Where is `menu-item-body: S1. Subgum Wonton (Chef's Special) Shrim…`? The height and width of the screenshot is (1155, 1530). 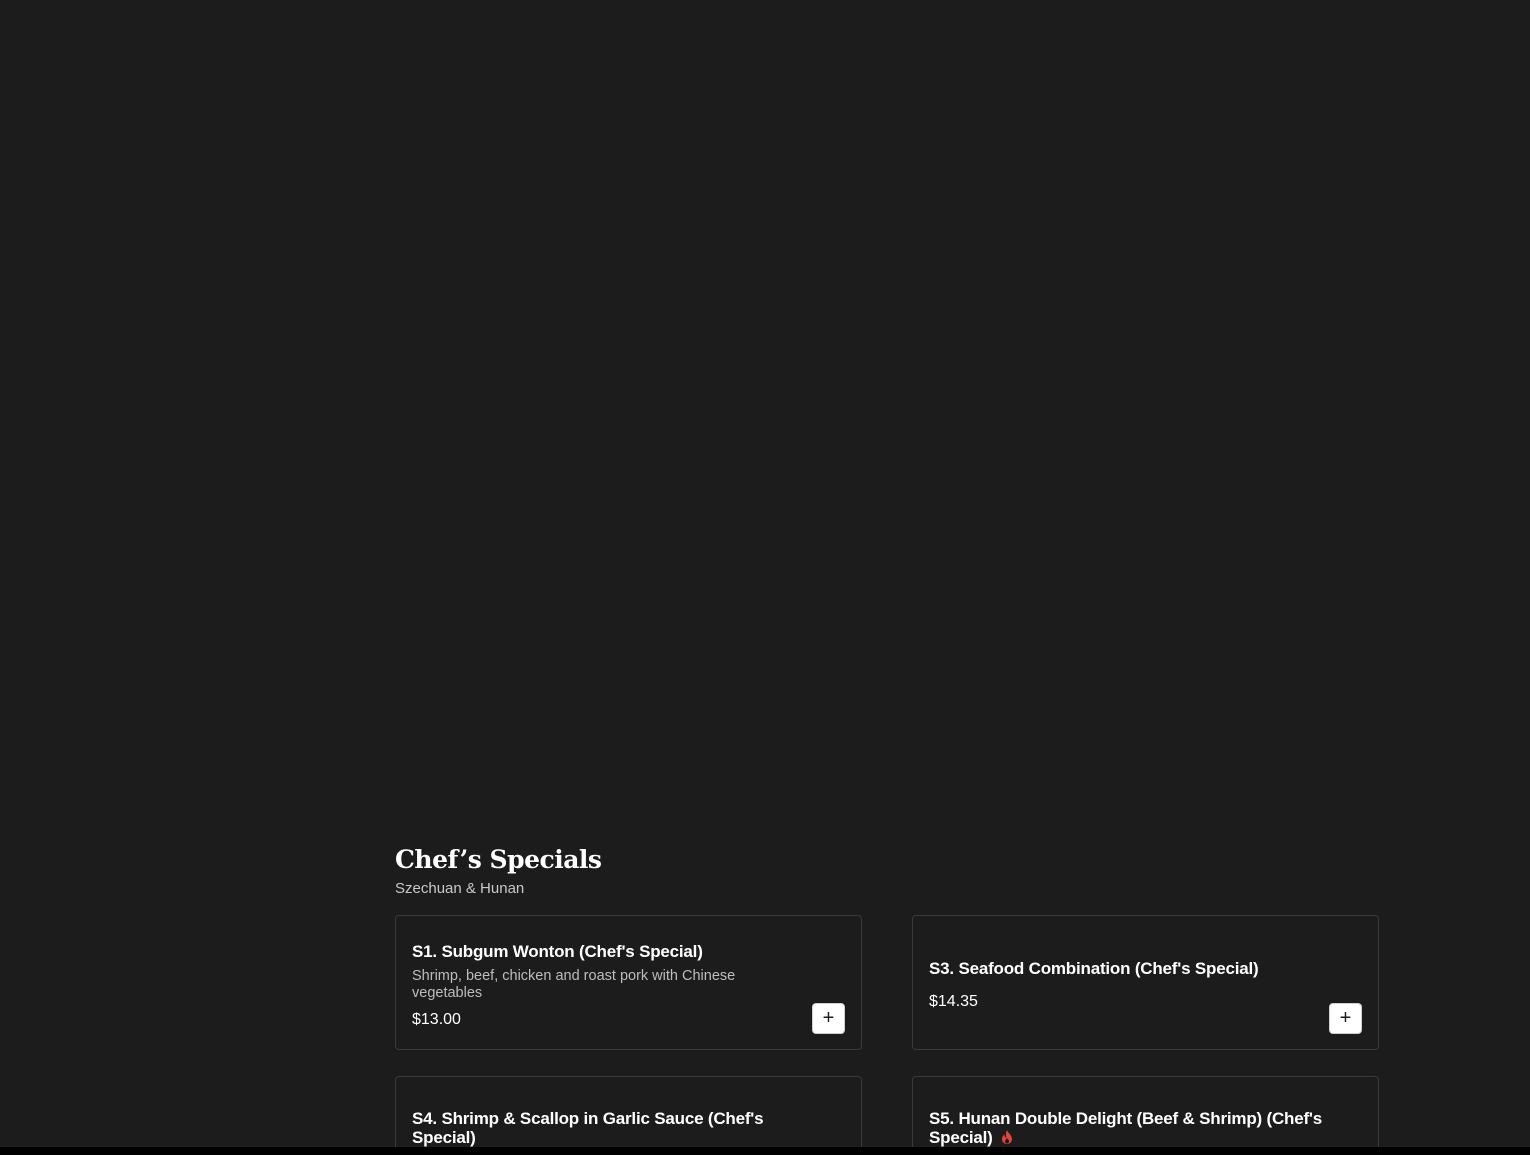 menu-item-body: S1. Subgum Wonton (Chef's Special) Shrim… is located at coordinates (601, 986).